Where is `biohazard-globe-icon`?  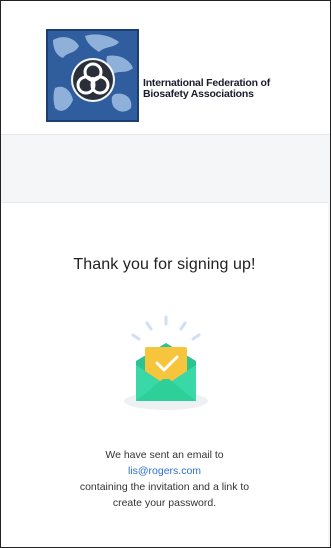 biohazard-globe-icon is located at coordinates (92, 75).